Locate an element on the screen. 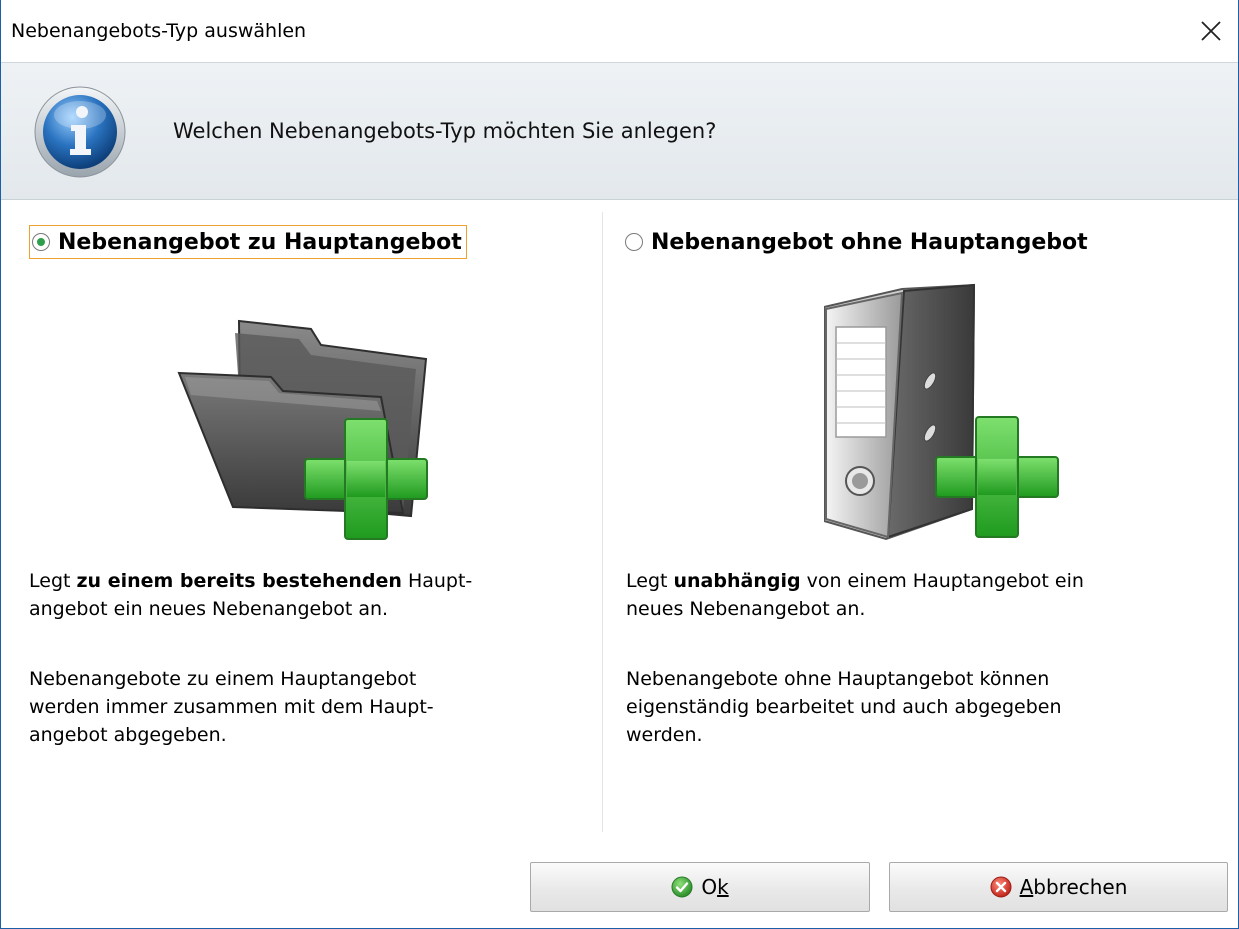 This screenshot has height=929, width=1239. radio-label: Nebenangebot ohne Hauptangebot is located at coordinates (869, 242).